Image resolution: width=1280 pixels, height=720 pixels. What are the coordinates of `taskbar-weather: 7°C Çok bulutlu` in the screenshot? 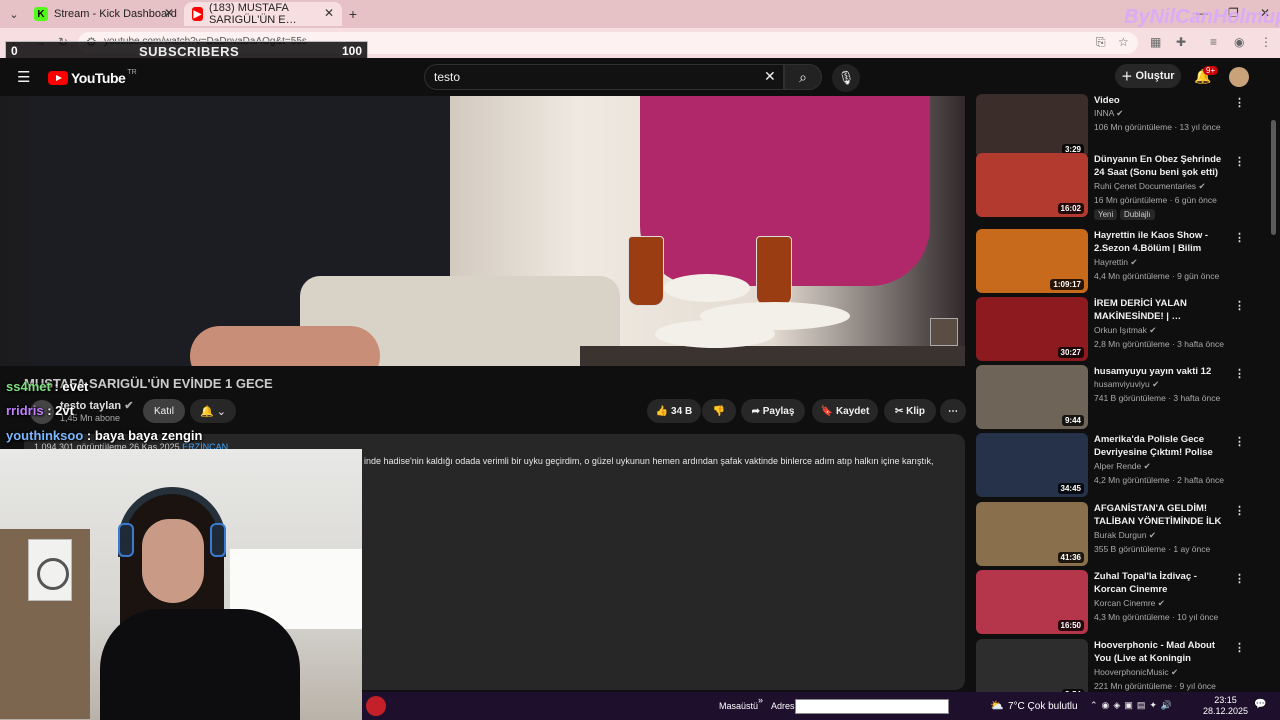 It's located at (1043, 706).